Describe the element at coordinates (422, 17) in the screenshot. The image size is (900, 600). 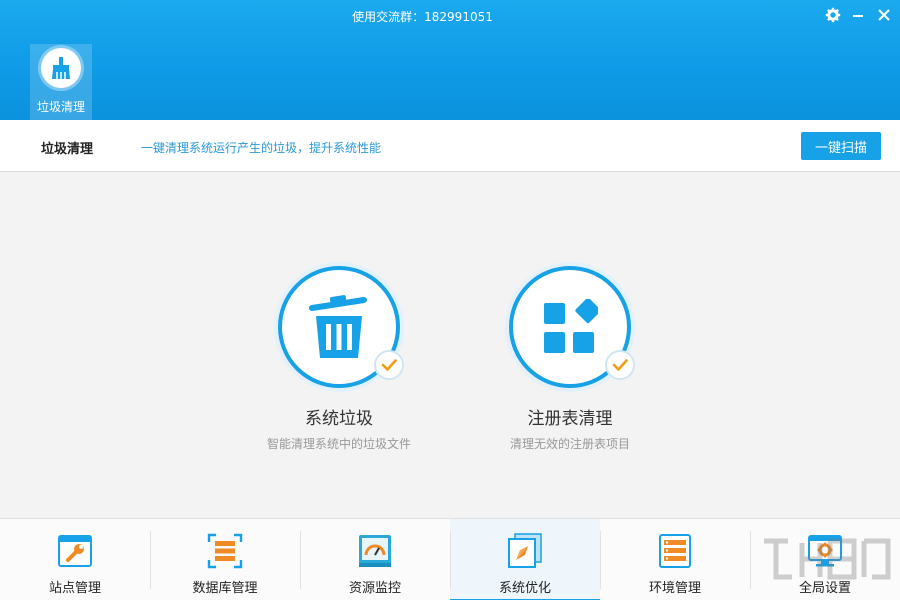
I see `window-title: 使用交流群：182991051` at that location.